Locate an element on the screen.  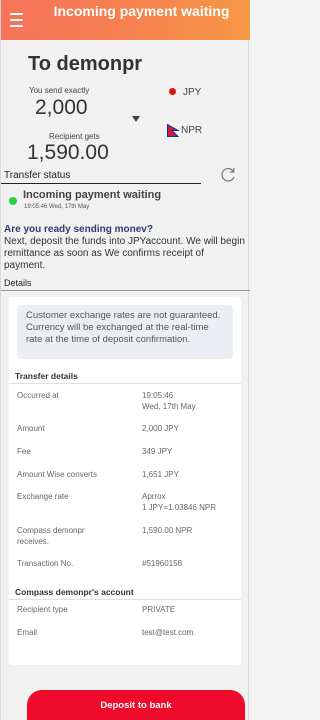
detail-value-amount: 2,000 JPY is located at coordinates (160, 428).